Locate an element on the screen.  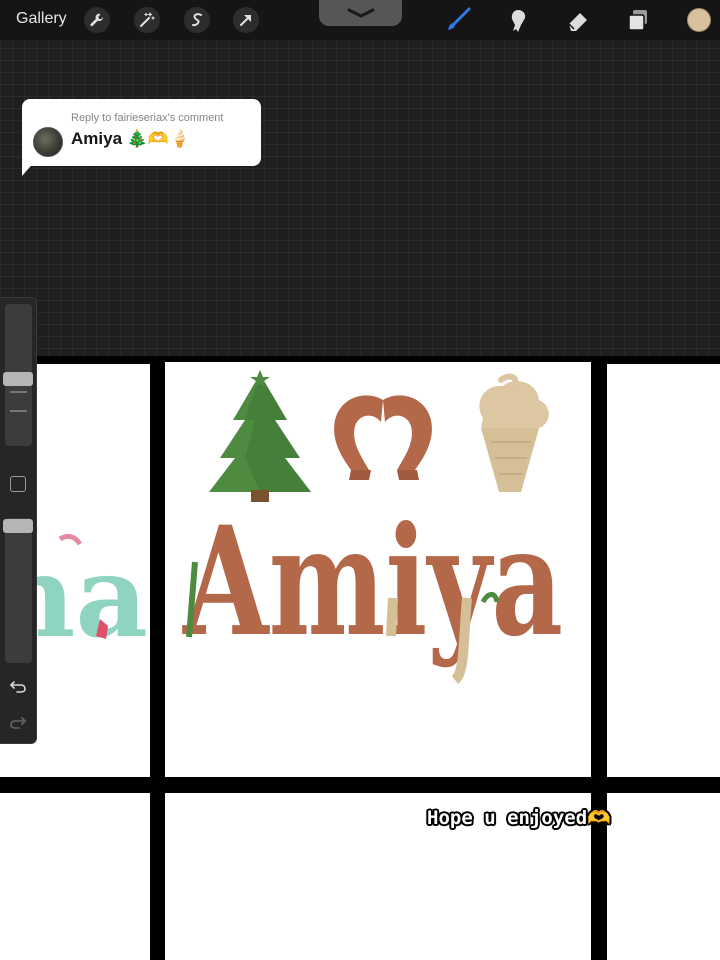
redo-icon is located at coordinates (18, 723).